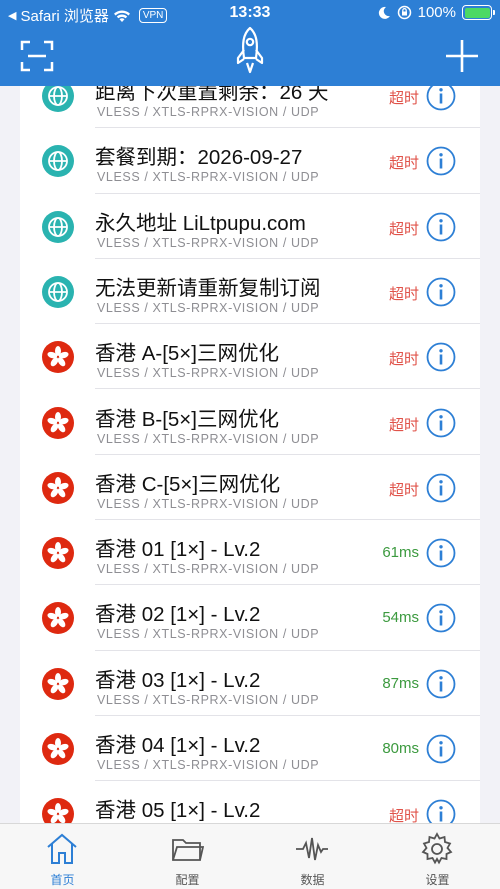  Describe the element at coordinates (212, 95) in the screenshot. I see `server-name: 距离下次重置剩余：26 天` at that location.